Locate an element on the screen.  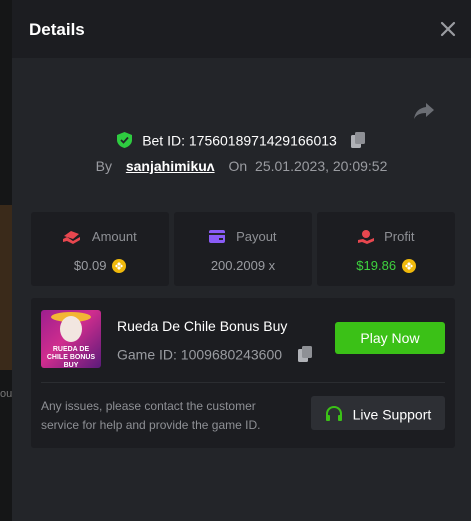
stat-profit-label: Profit is located at coordinates (399, 237).